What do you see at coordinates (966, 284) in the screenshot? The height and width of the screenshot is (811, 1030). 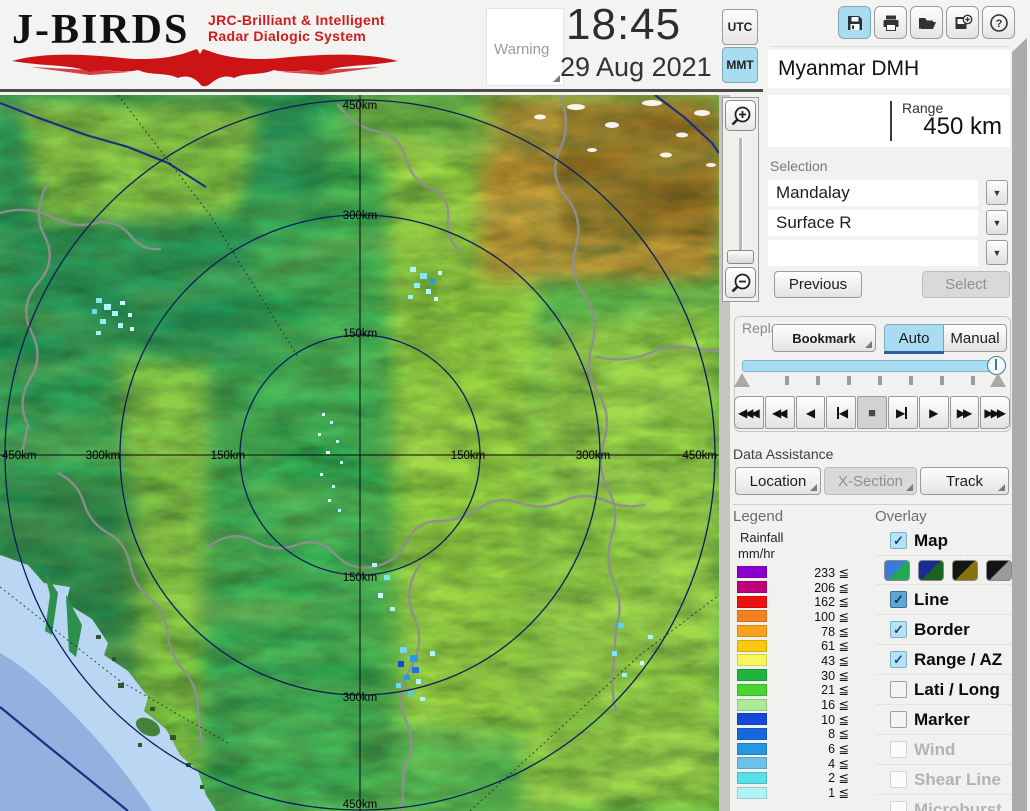 I see `select-button: Select` at bounding box center [966, 284].